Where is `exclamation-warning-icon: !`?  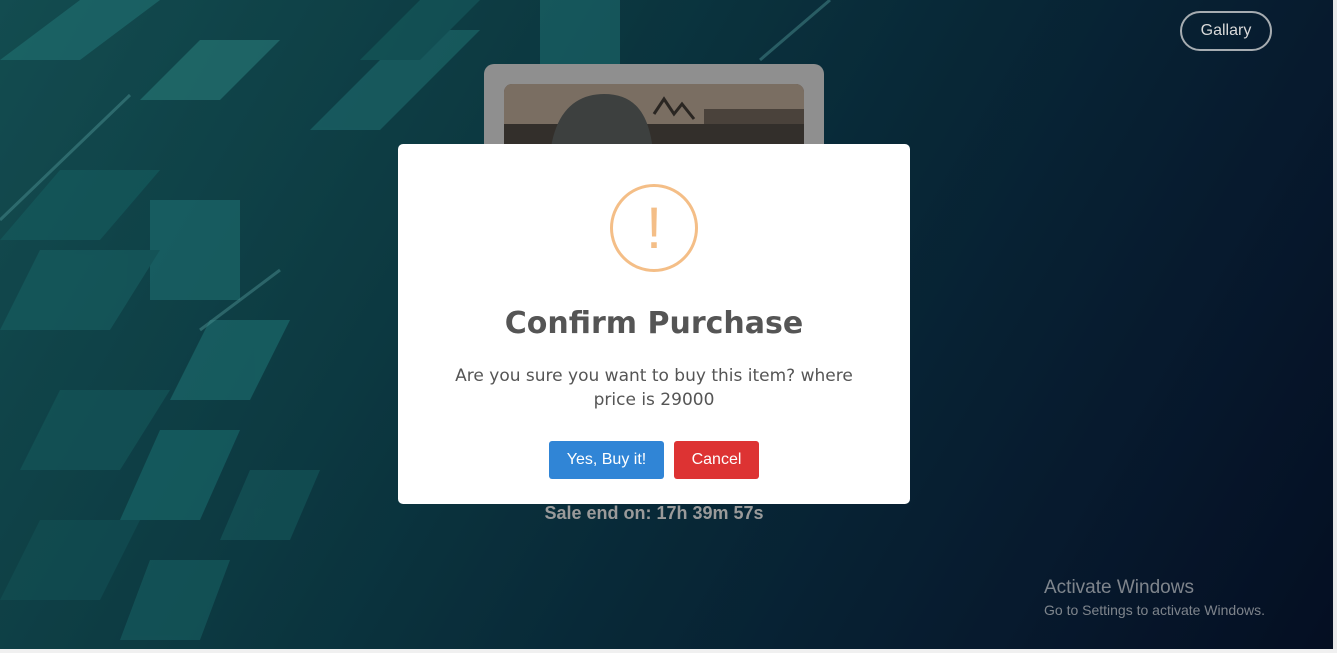
exclamation-warning-icon: ! is located at coordinates (654, 228).